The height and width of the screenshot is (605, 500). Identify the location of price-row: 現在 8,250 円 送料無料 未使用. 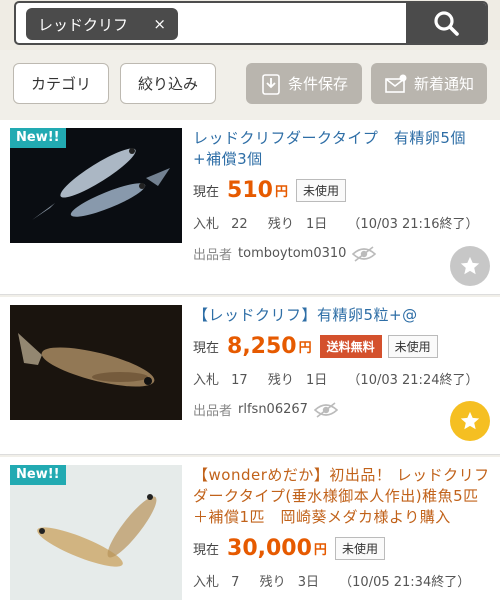
(341, 346).